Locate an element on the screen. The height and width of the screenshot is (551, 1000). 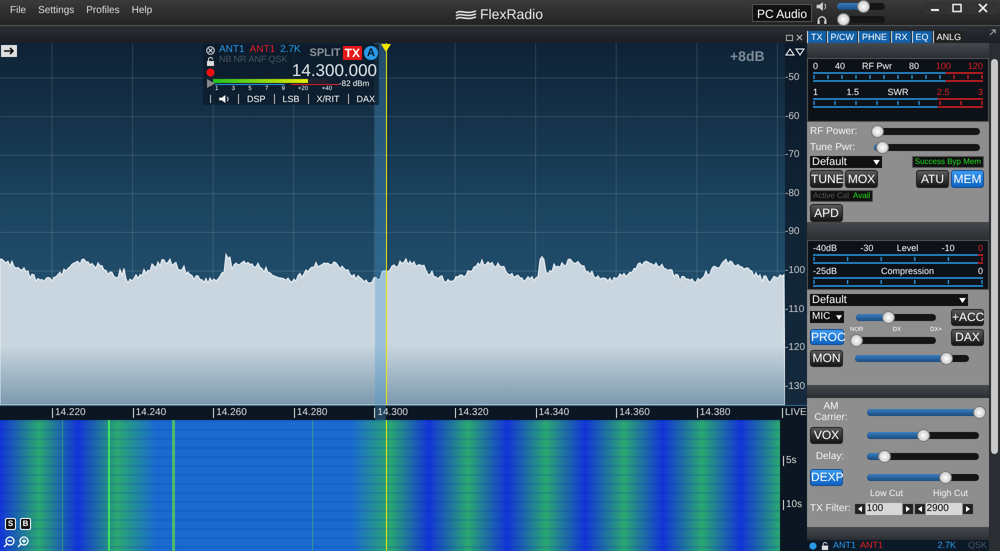
panel-tab: P/CW is located at coordinates (842, 37).